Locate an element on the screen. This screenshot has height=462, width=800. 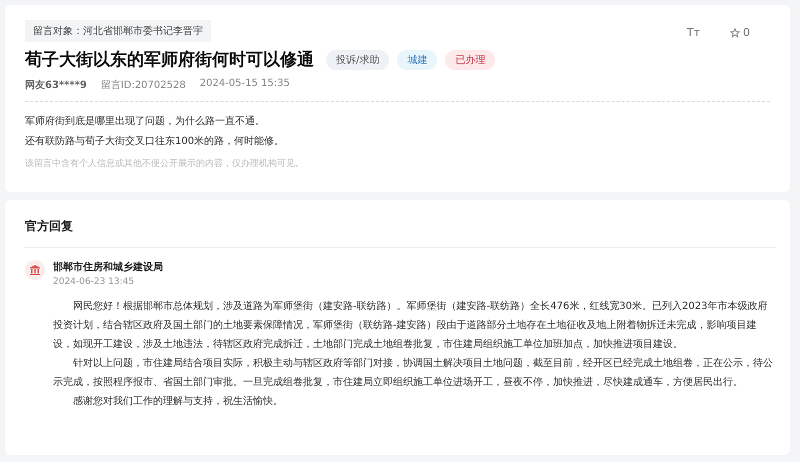
building-icon is located at coordinates (35, 270).